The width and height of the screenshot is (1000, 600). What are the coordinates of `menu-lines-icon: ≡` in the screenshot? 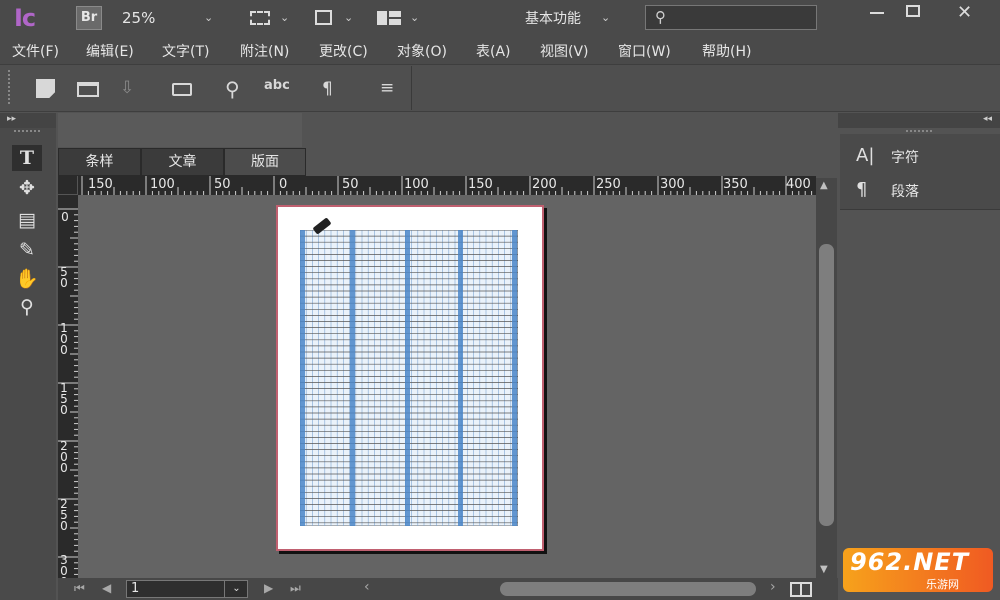 It's located at (387, 88).